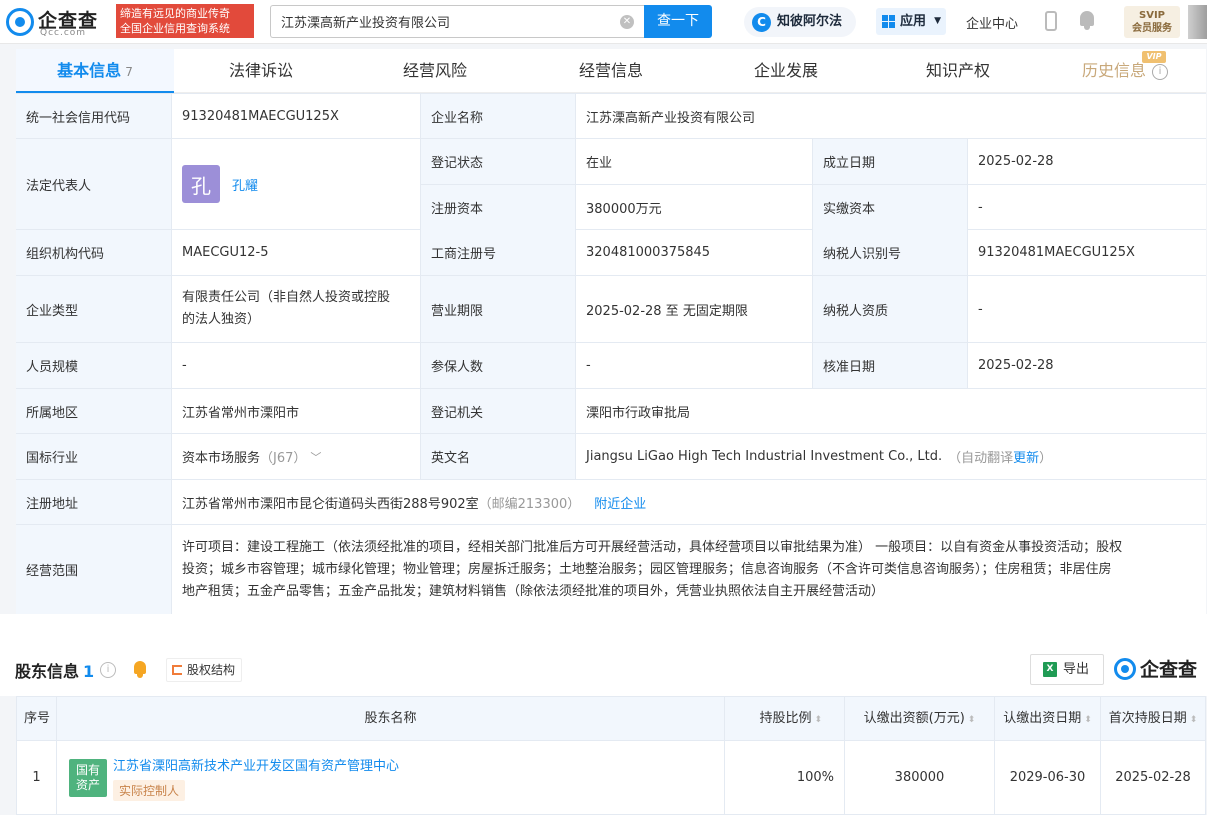 The image size is (1207, 815). What do you see at coordinates (296, 411) in the screenshot?
I see `region-value: 江苏省常州市溧阳市` at bounding box center [296, 411].